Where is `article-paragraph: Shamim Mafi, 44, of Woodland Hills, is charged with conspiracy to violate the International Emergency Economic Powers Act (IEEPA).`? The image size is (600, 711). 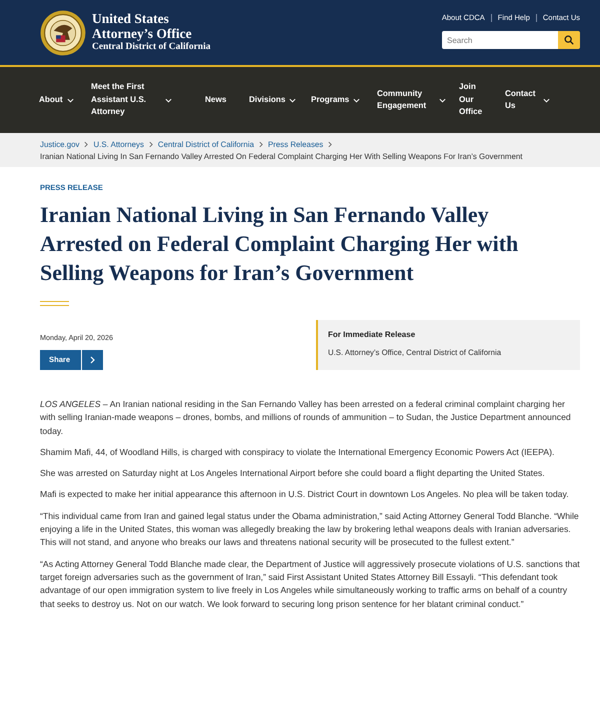
article-paragraph: Shamim Mafi, 44, of Woodland Hills, is charged with conspiracy to violate the International Emergency Economic Powers Act (IEEPA). is located at coordinates (298, 452).